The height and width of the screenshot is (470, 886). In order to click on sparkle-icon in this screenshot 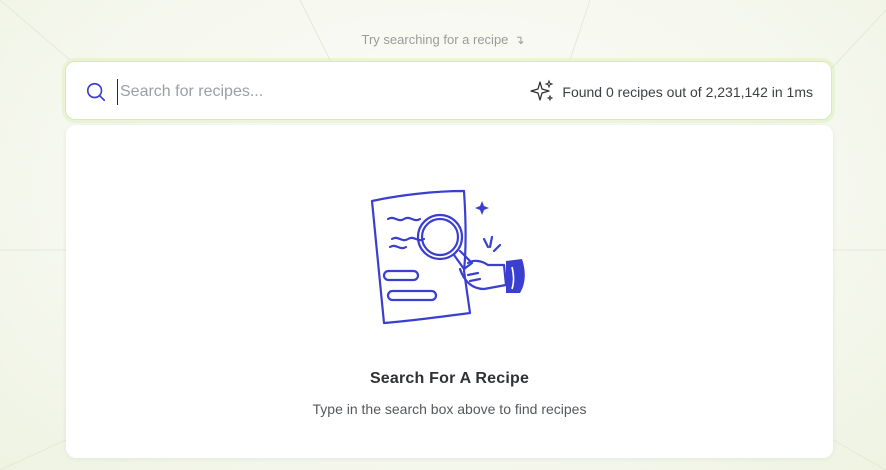, I will do `click(542, 90)`.